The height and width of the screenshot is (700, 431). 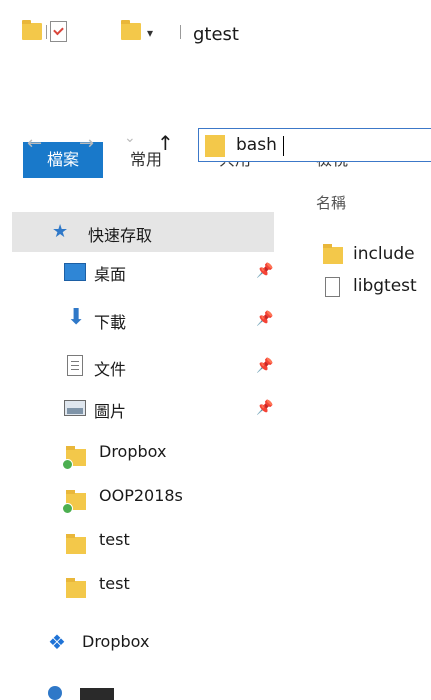 What do you see at coordinates (110, 369) in the screenshot?
I see `nav-item-label: 文件` at bounding box center [110, 369].